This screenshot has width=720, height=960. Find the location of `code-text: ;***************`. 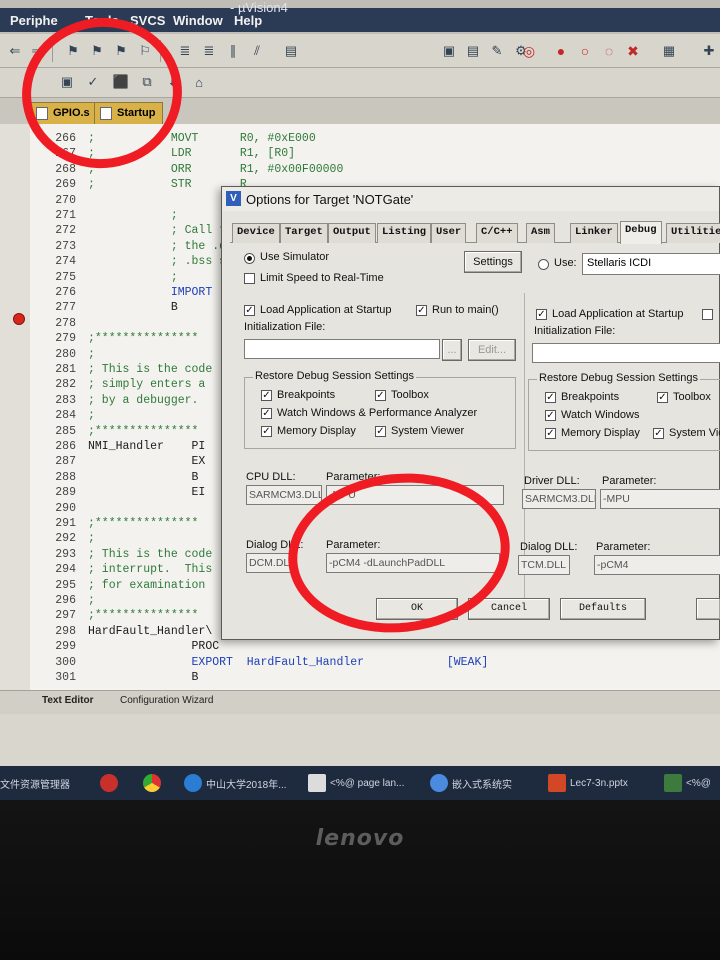

code-text: ;*************** is located at coordinates (143, 431).